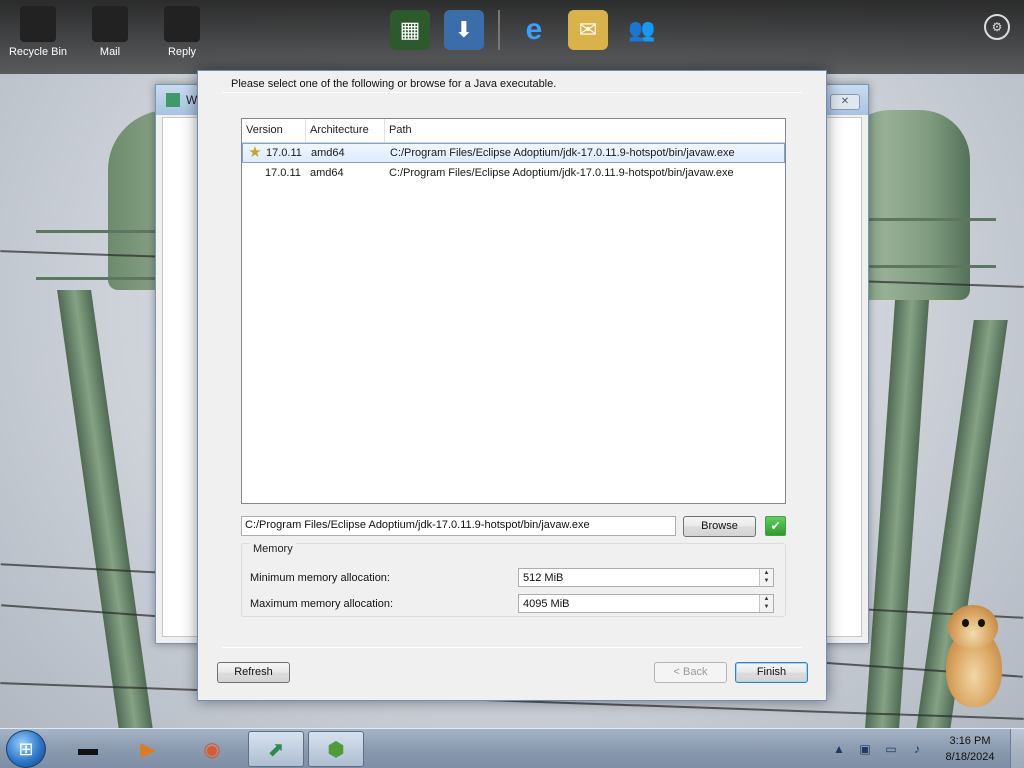 This screenshot has height=768, width=1024. I want to click on desktop-icon-label: Mail, so click(110, 52).